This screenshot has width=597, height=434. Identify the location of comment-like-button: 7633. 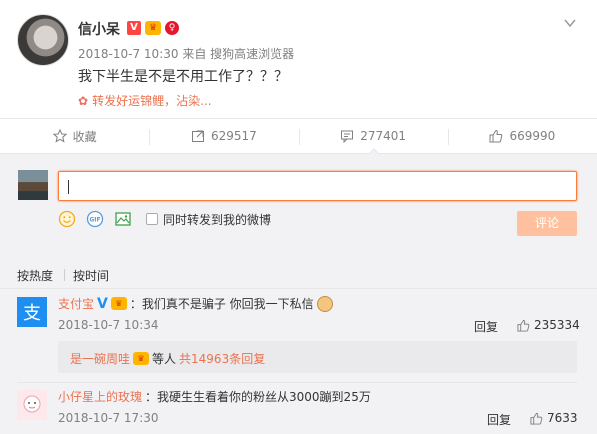
(554, 418).